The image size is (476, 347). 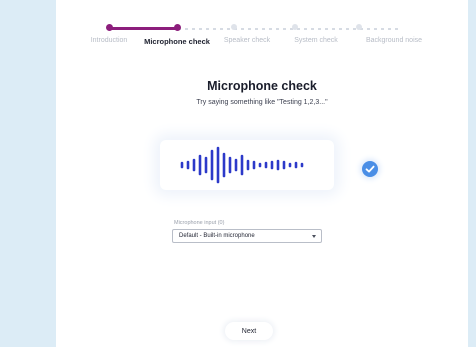 I want to click on step-microphone-check: Microphone check, so click(x=177, y=41).